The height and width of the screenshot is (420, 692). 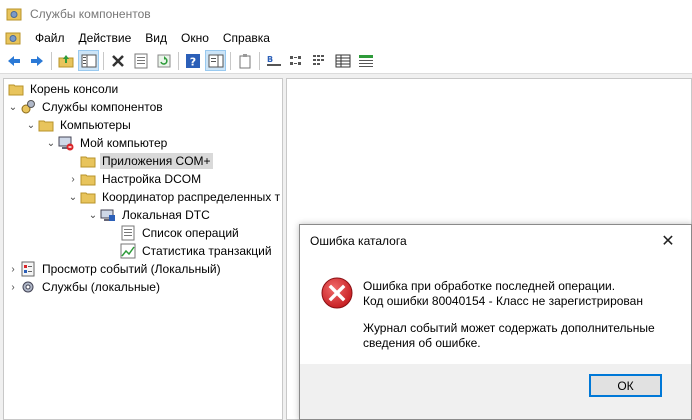 I want to click on properties-button, so click(x=140, y=60).